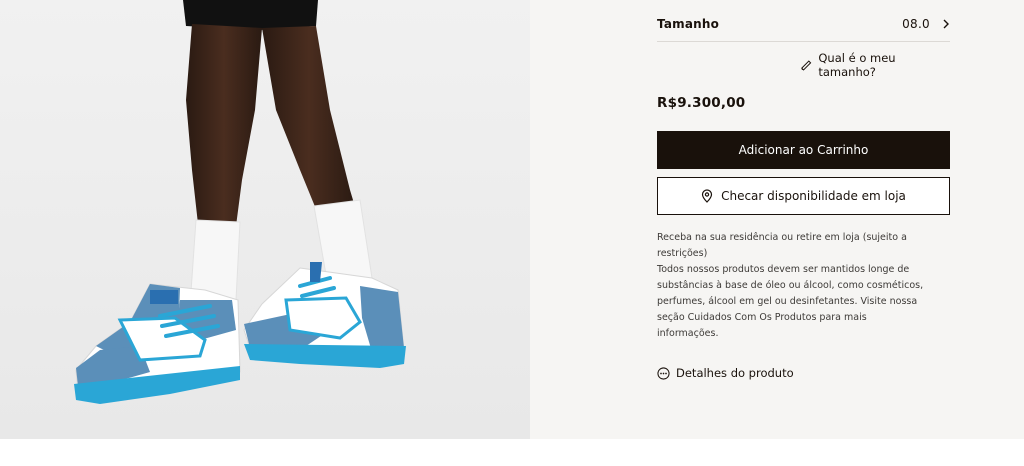 The width and height of the screenshot is (1024, 466). I want to click on more-circle-icon, so click(663, 373).